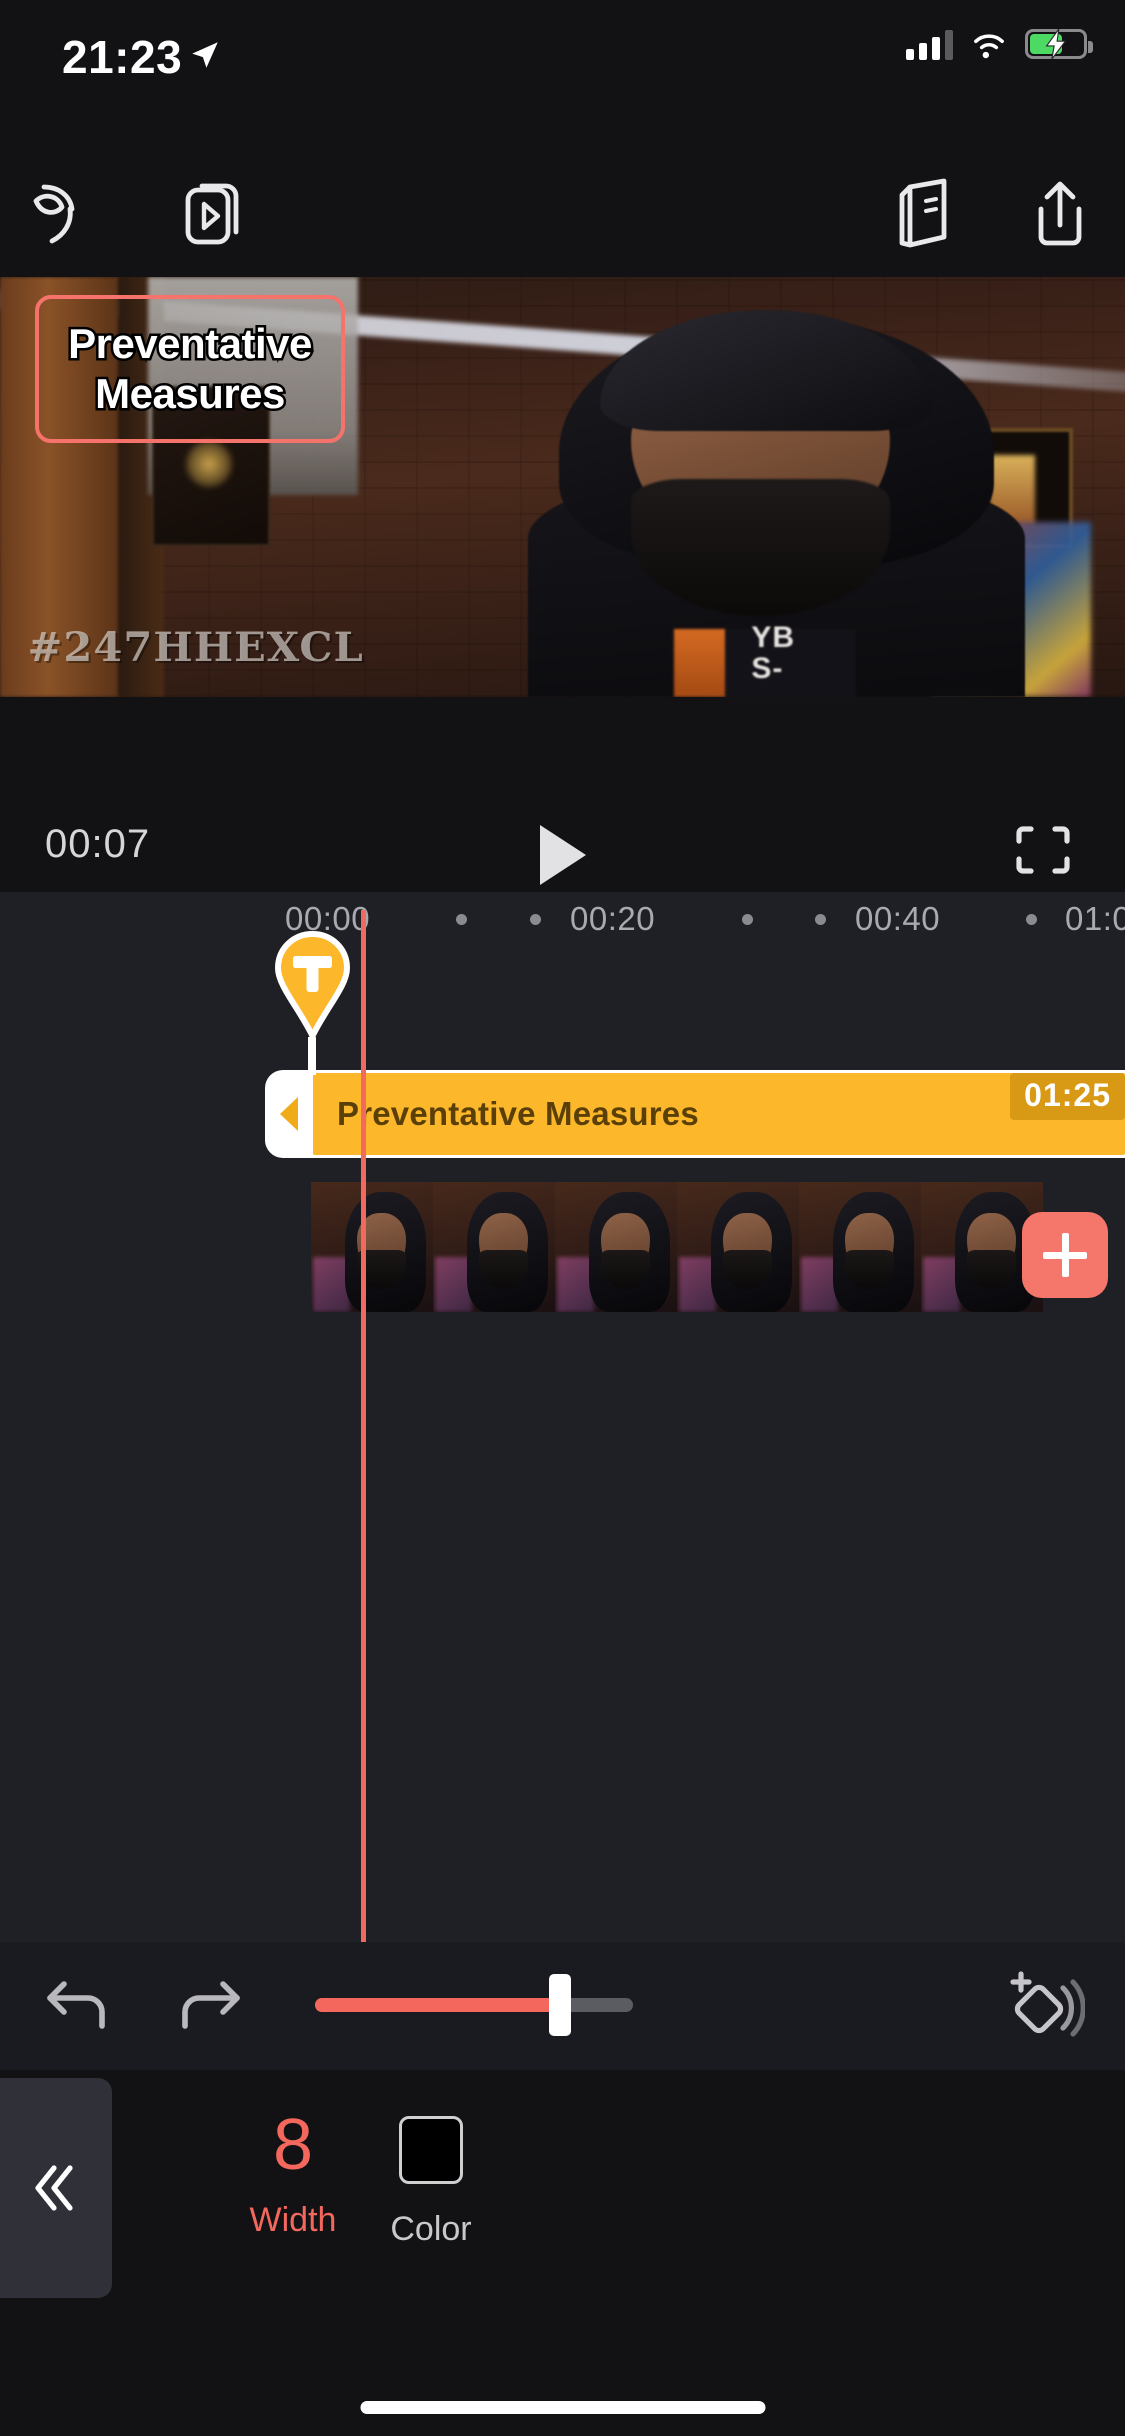 Image resolution: width=1125 pixels, height=2436 pixels. Describe the element at coordinates (562, 794) in the screenshot. I see `player-controls: 00:07` at that location.